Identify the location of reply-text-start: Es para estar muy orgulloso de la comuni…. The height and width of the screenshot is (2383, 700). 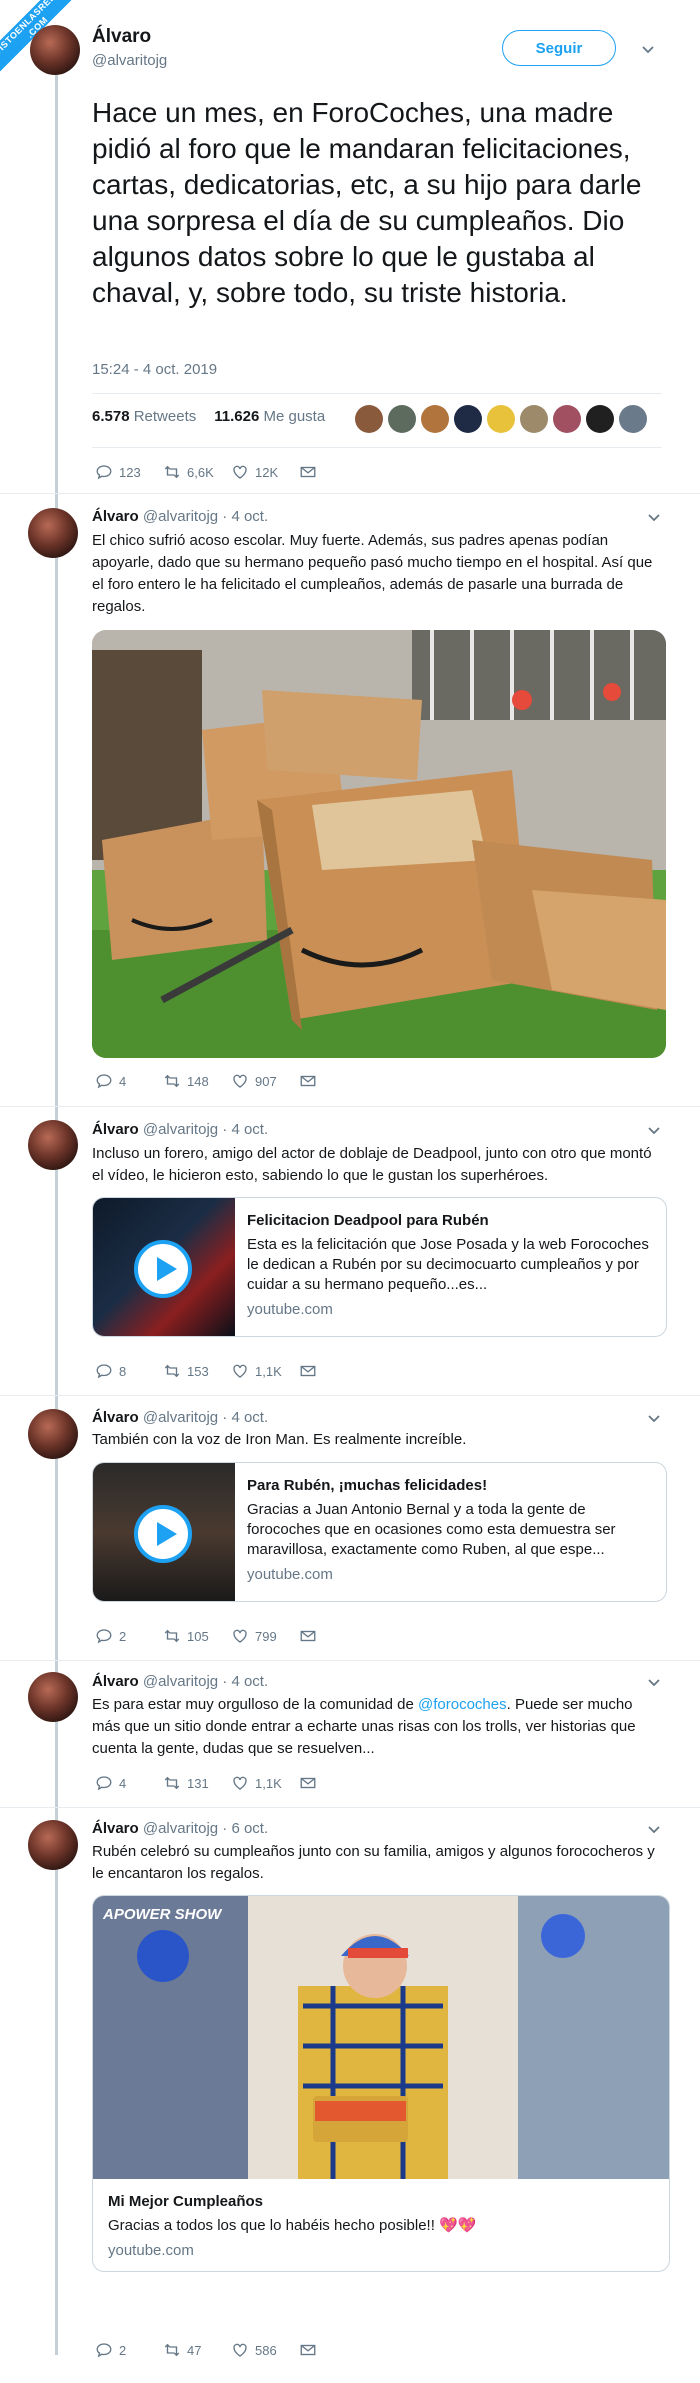
(255, 1704).